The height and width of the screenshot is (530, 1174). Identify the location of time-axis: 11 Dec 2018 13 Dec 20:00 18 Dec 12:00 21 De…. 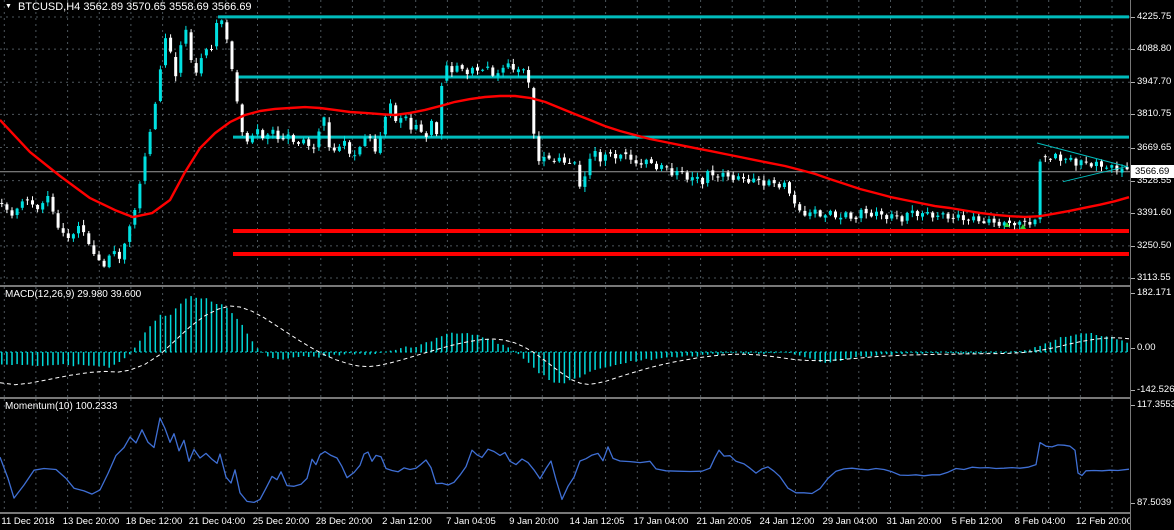
(565, 522).